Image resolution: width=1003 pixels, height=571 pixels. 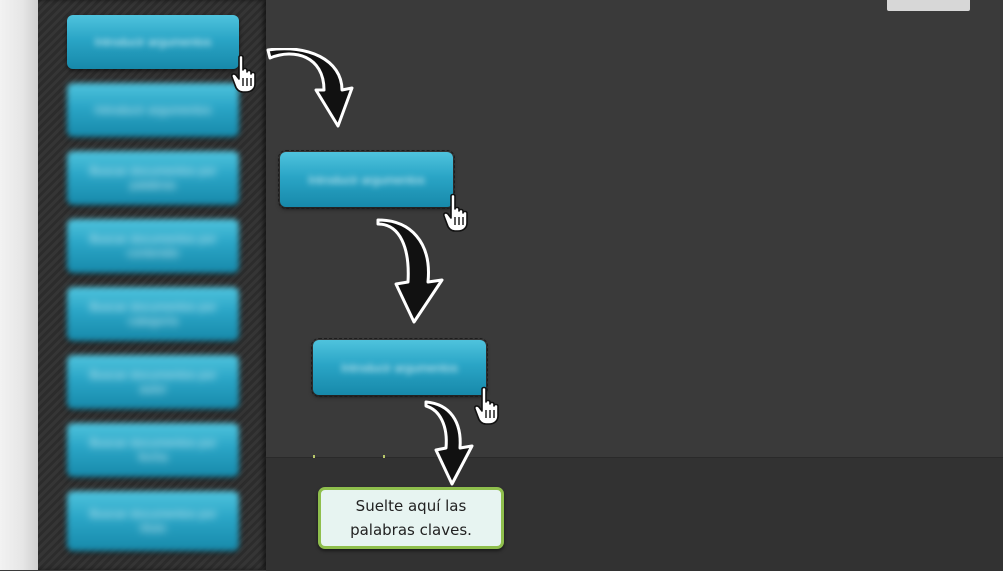 I want to click on sidebar-item: Buscar documentos por contenido, so click(x=153, y=246).